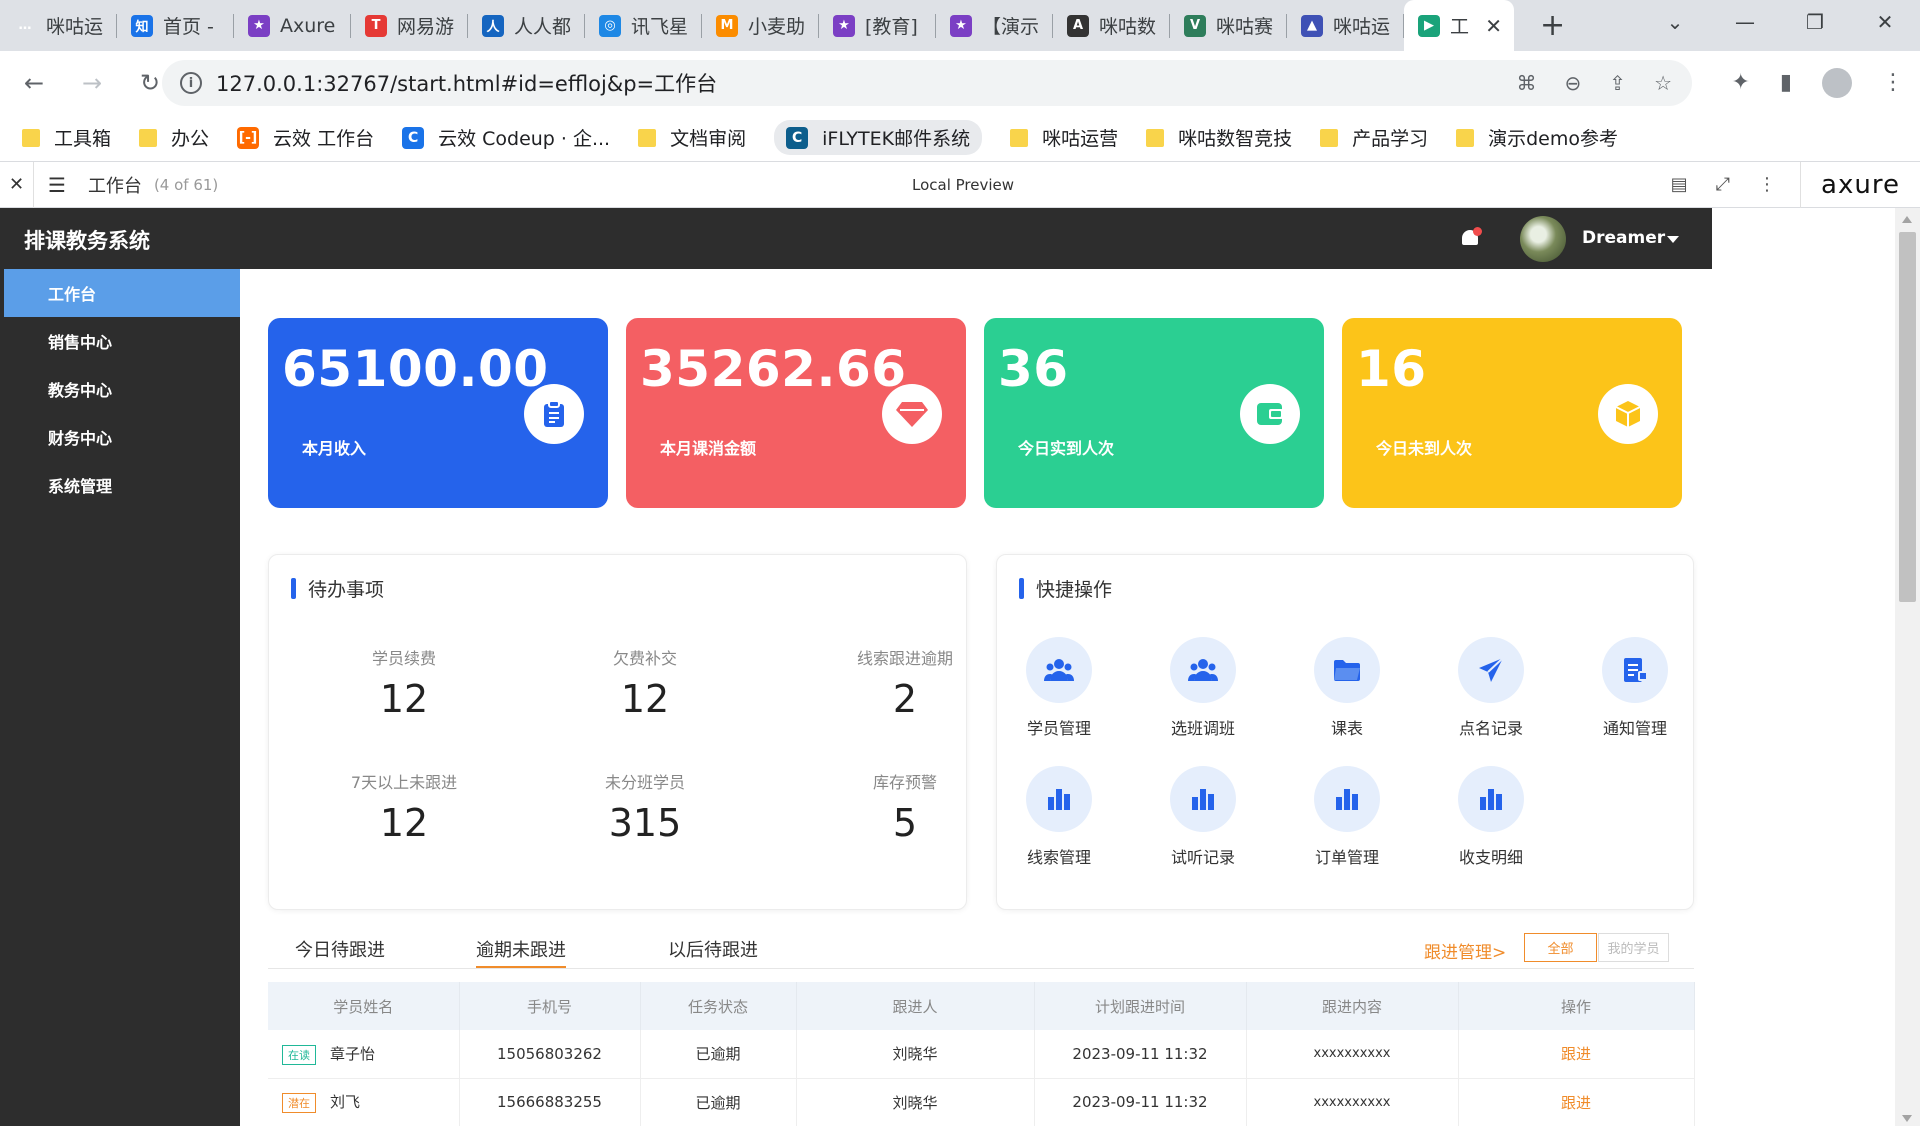 Image resolution: width=1920 pixels, height=1138 pixels. What do you see at coordinates (1675, 22) in the screenshot?
I see `tab-search-icon: ⌄` at bounding box center [1675, 22].